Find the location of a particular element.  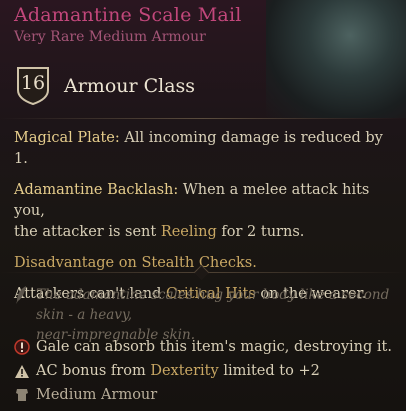

effect-text: for 2 turns. is located at coordinates (260, 232).